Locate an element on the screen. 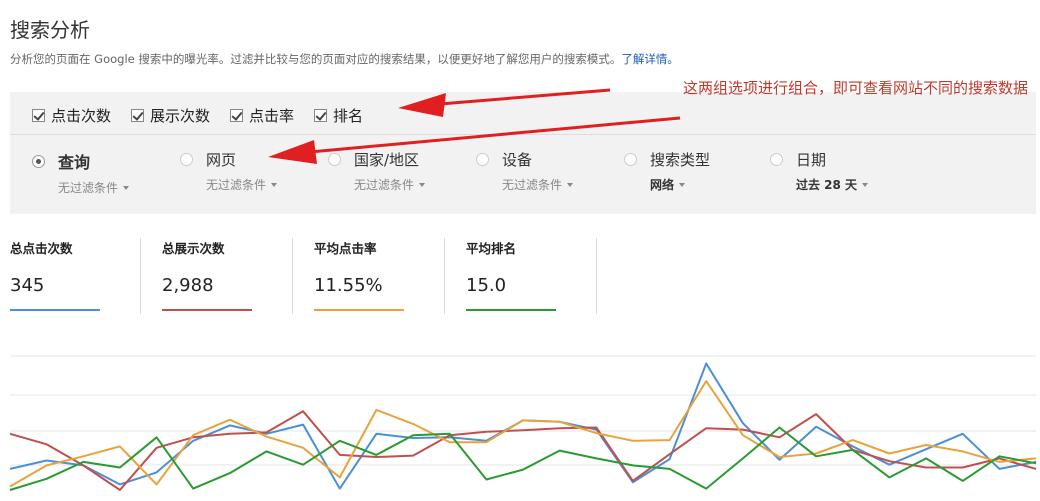  dimension-query: 查询 无过滤条件 is located at coordinates (81, 172).